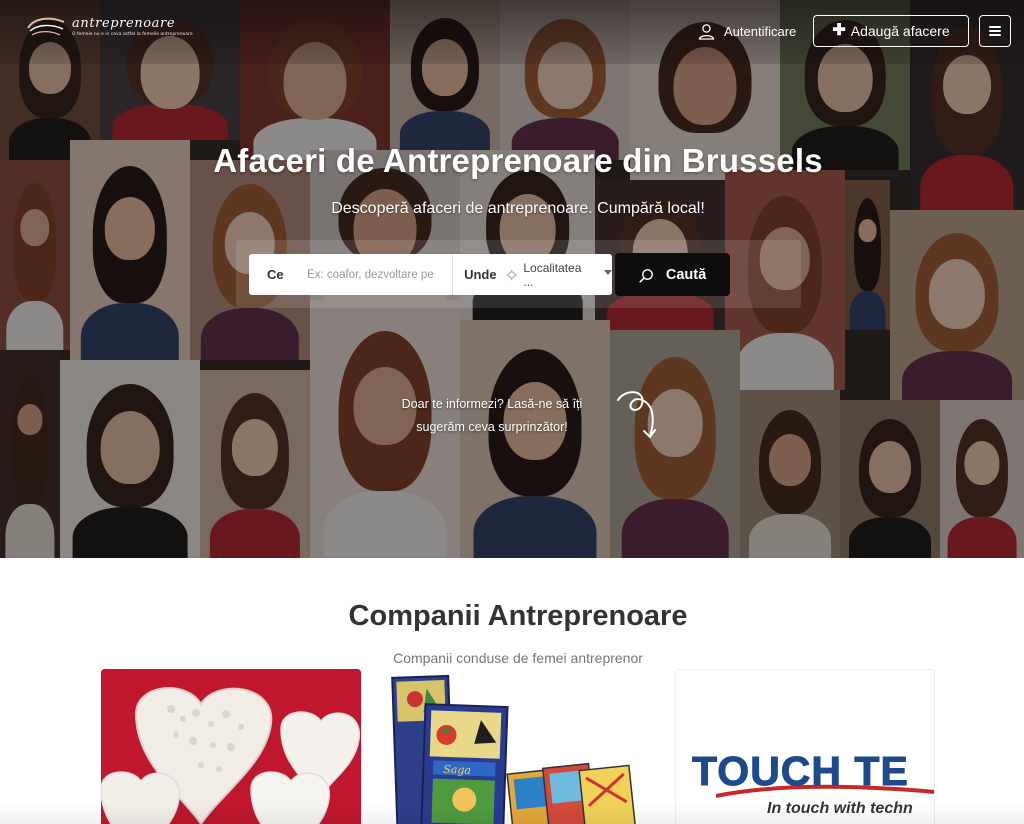 This screenshot has height=824, width=1024. I want to click on search-button: Caută, so click(672, 274).